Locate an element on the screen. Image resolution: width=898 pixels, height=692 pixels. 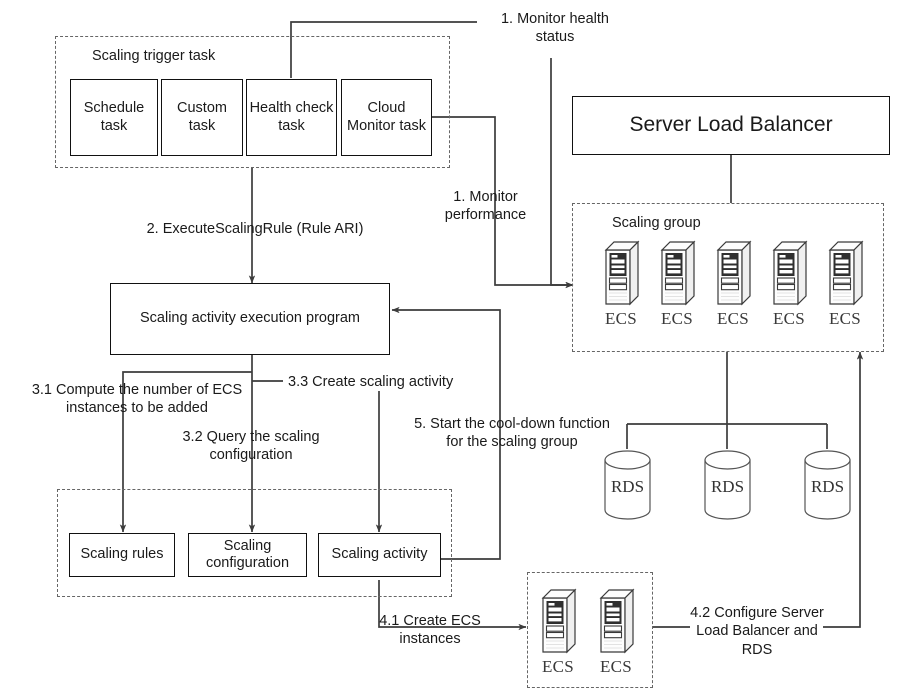
flow-label-monitor-health: 1. Monitor health status is located at coordinates (554, 28).